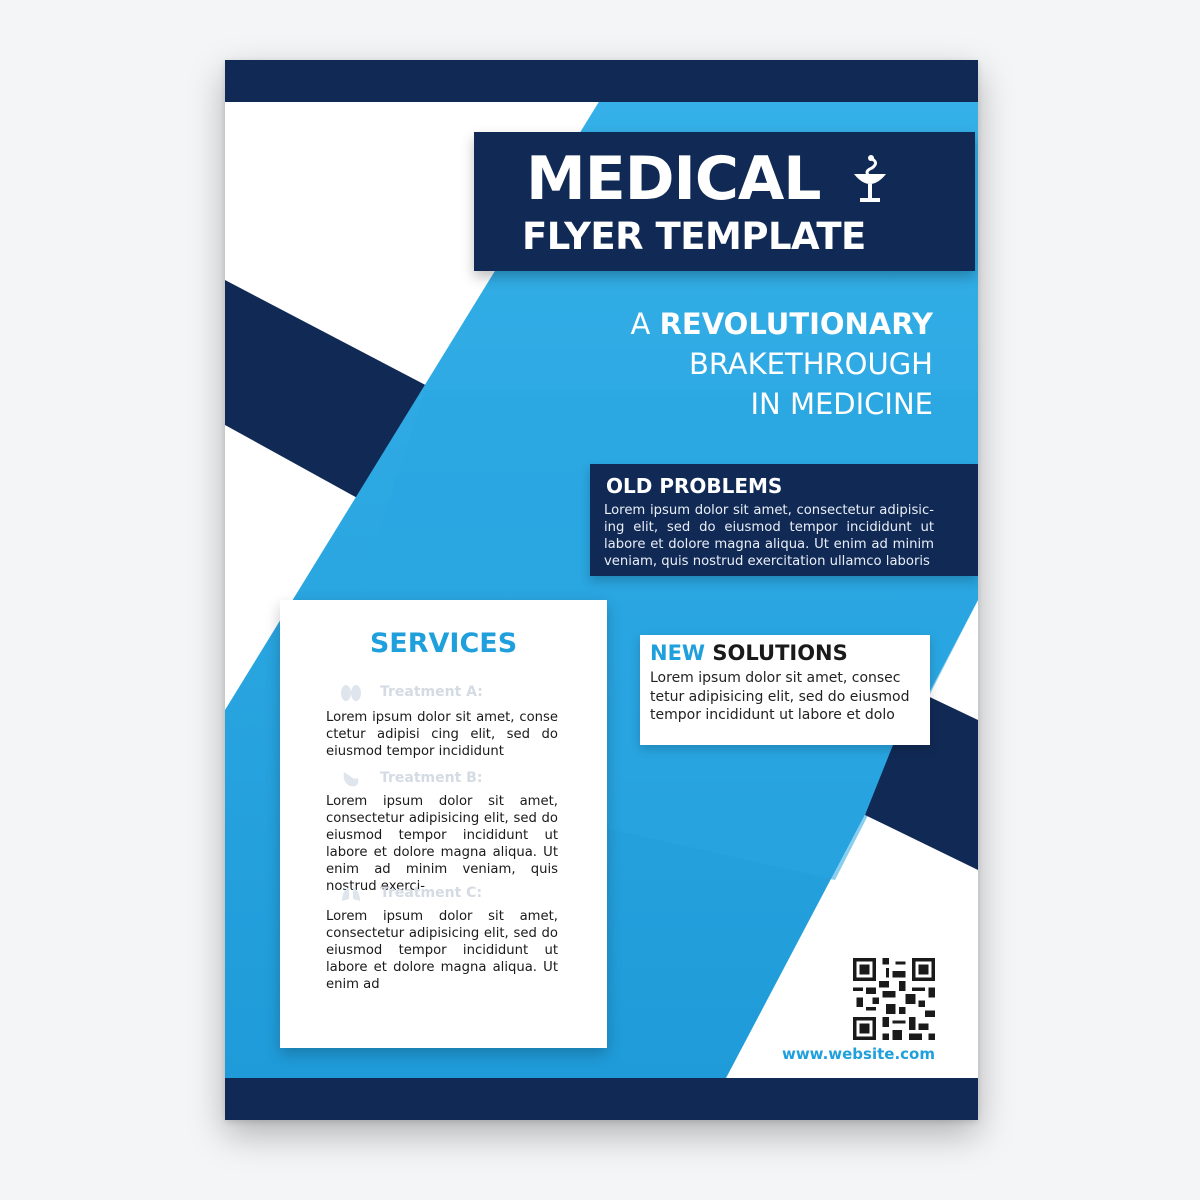  Describe the element at coordinates (431, 893) in the screenshot. I see `treatment-c-label: Treatment C:` at that location.